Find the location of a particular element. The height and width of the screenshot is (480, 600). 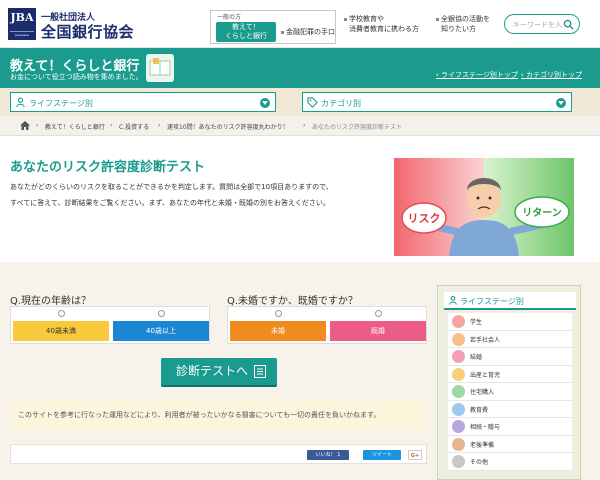

link-category-top: › カテゴリ別トップ is located at coordinates (551, 75).